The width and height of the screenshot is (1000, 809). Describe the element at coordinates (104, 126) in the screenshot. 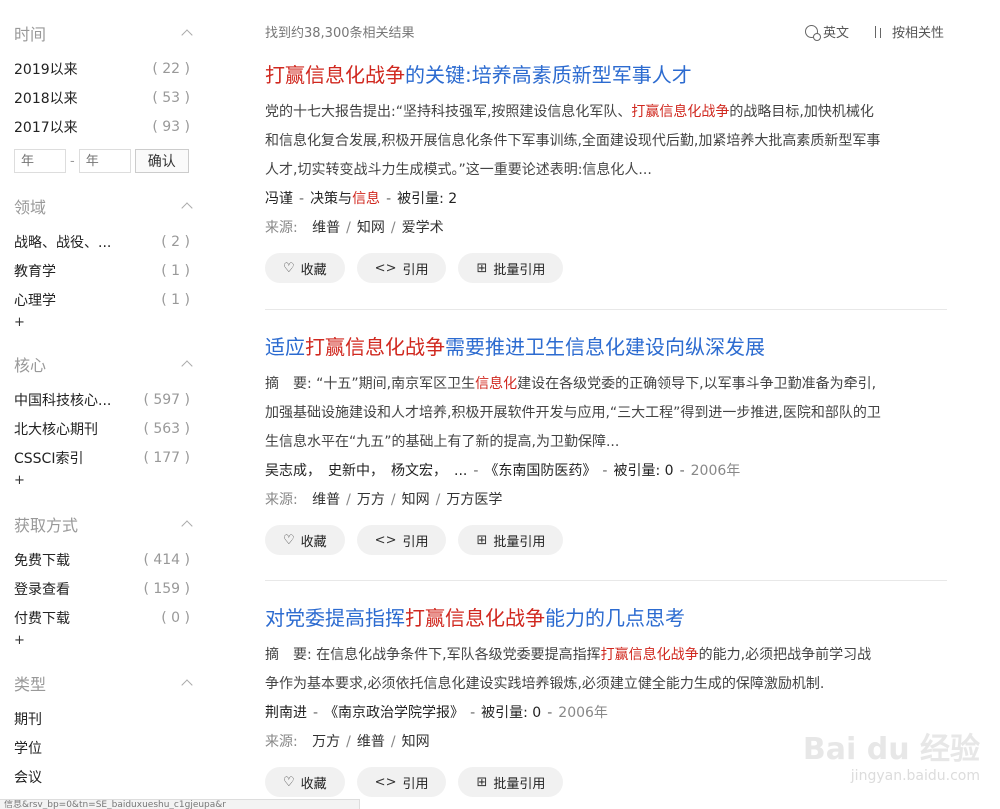

I see `facet-item: 2017以来 ( 93 )` at that location.